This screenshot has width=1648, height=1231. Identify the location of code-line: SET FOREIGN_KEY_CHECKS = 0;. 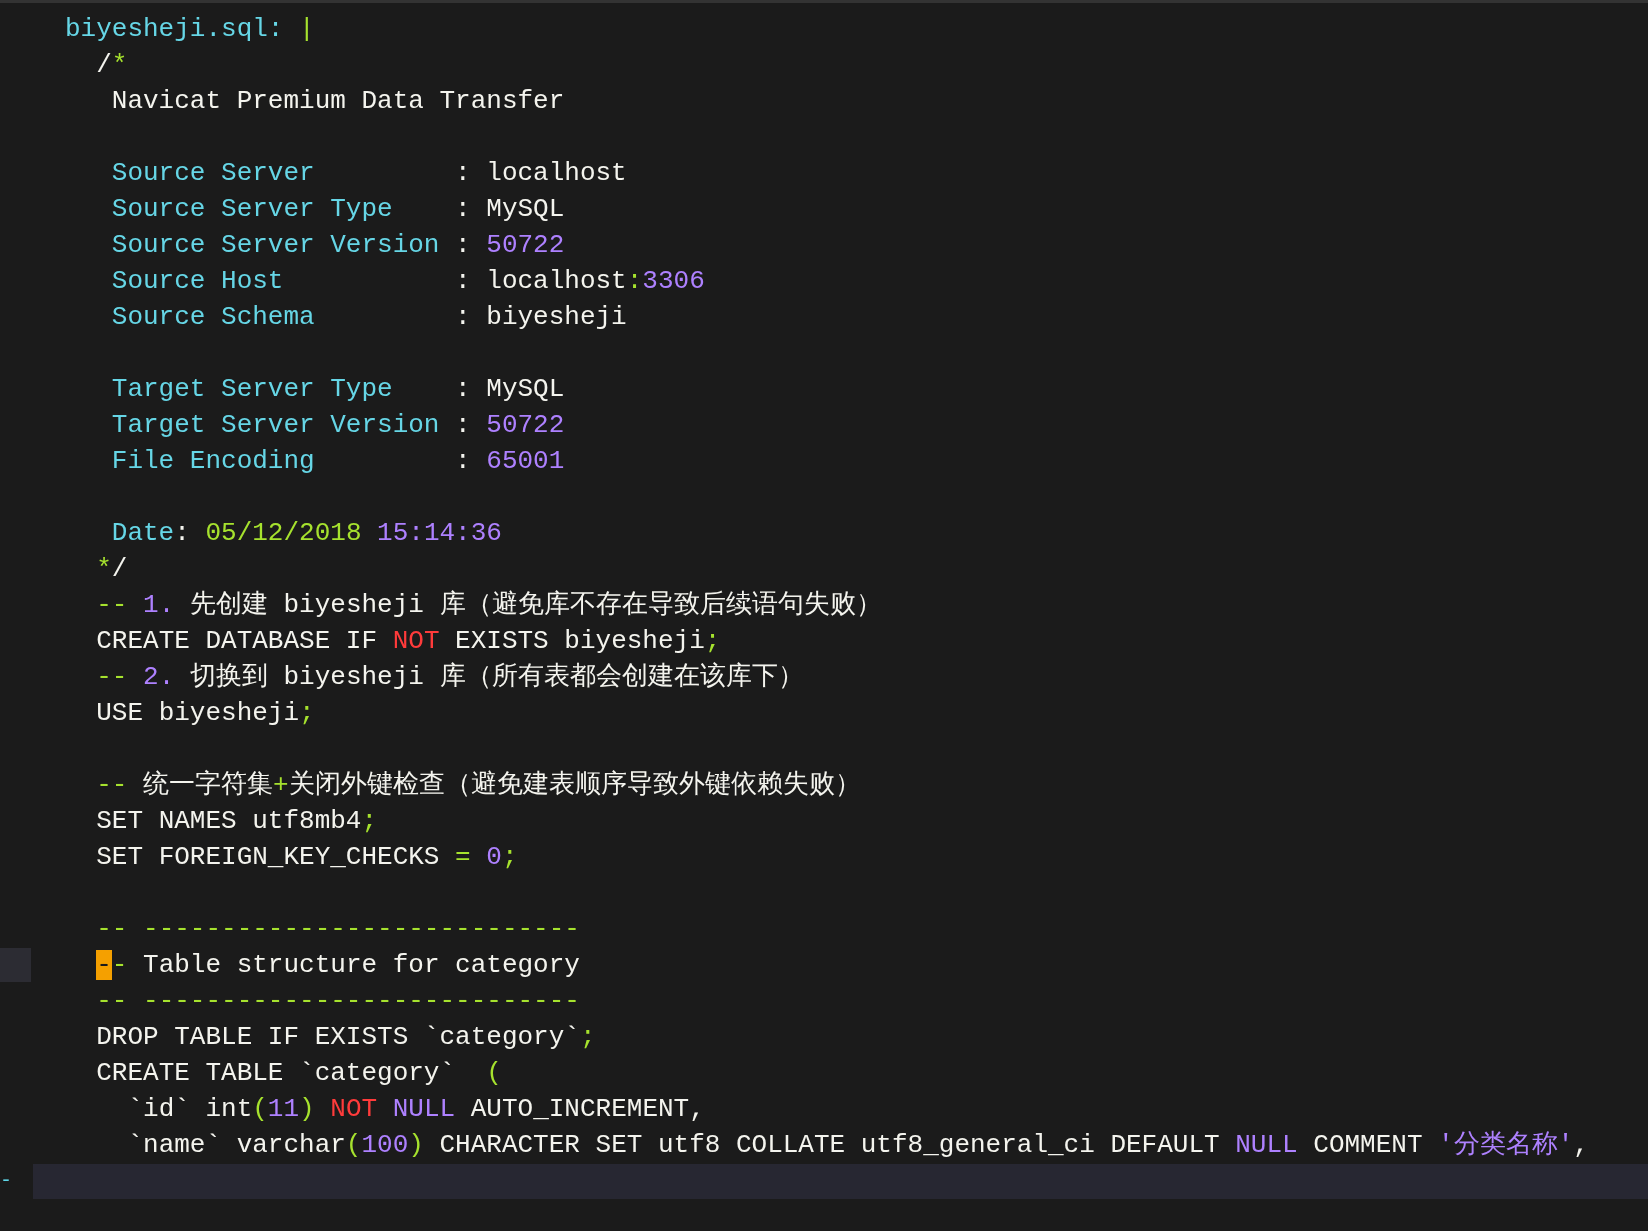
(306, 857).